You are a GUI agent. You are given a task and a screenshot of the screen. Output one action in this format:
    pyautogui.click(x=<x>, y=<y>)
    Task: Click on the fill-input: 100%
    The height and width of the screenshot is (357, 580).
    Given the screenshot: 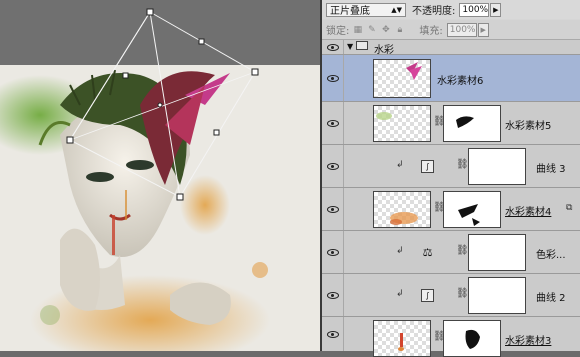 What is the action you would take?
    pyautogui.click(x=461, y=29)
    